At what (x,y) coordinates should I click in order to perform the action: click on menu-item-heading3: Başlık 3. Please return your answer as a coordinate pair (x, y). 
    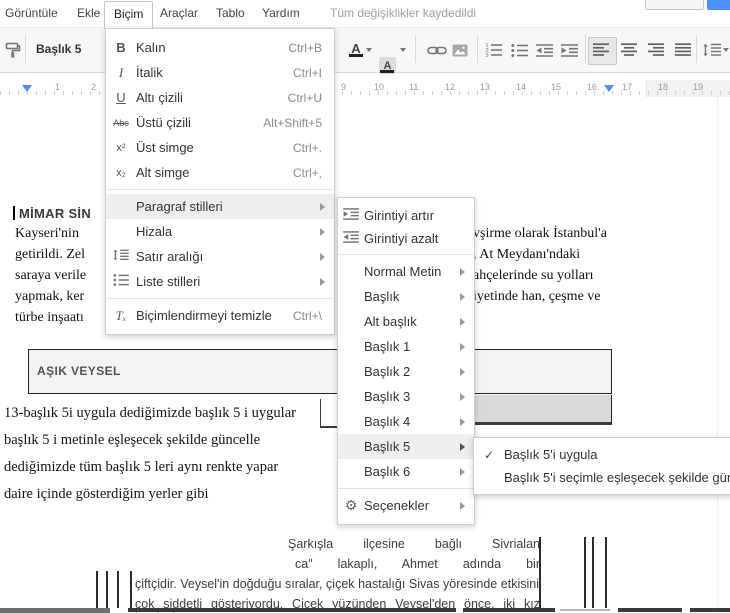
    Looking at the image, I should click on (406, 396).